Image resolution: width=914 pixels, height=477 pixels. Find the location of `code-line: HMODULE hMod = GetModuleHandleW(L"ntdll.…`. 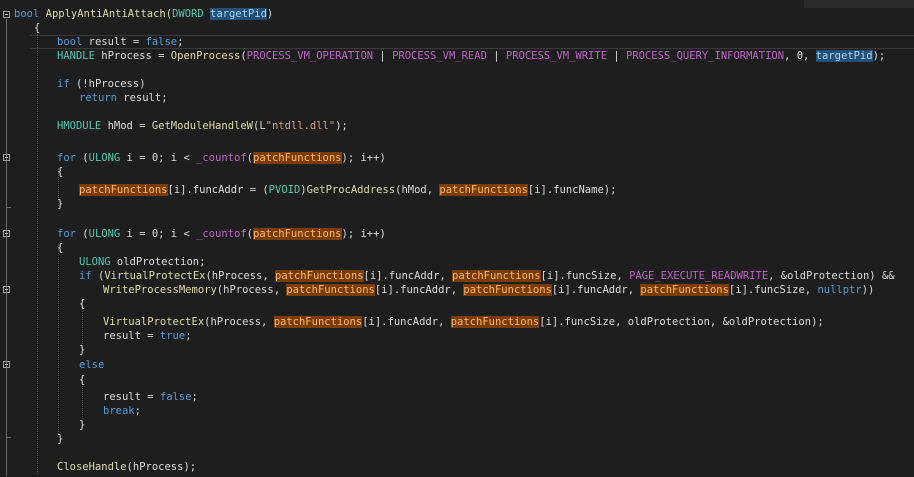

code-line: HMODULE hMod = GetModuleHandleW(L"ntdll.… is located at coordinates (202, 126).